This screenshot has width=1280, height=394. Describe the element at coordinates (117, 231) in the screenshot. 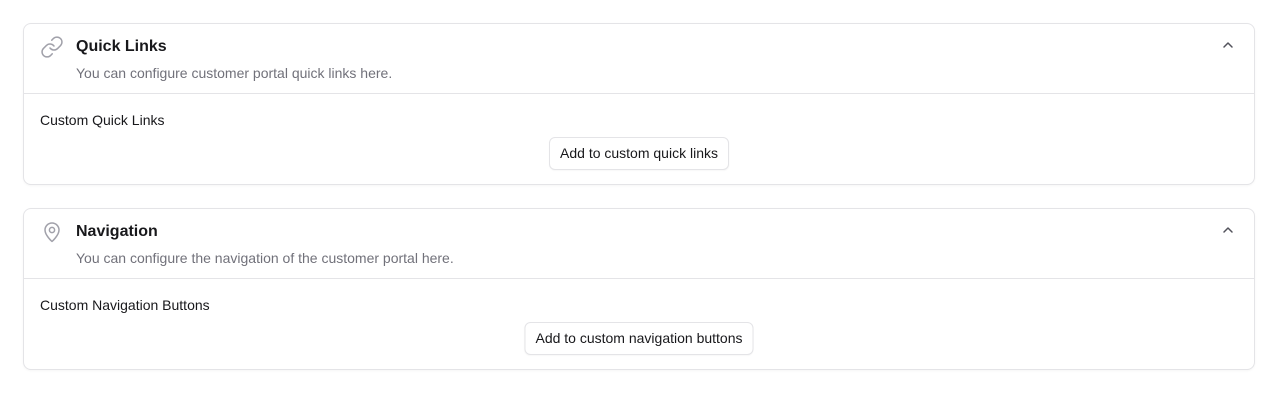

I see `navigation-title: Navigation` at that location.